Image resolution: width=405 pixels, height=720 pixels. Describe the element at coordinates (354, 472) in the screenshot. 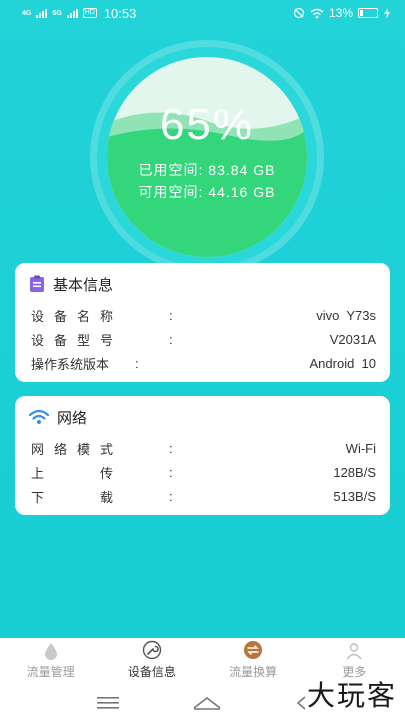

I see `upload-value: 128B/S` at that location.